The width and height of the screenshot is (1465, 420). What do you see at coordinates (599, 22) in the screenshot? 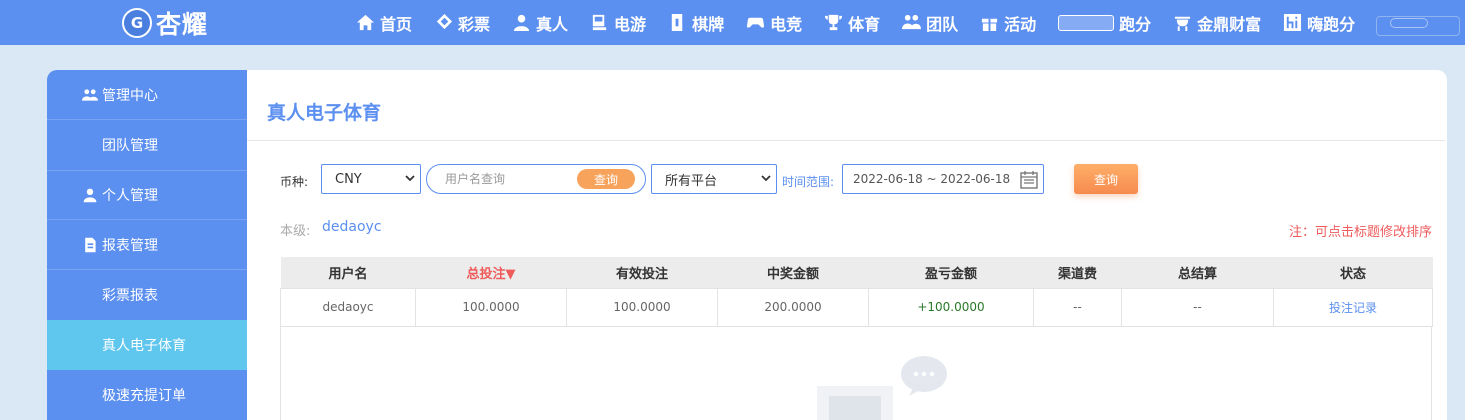
I see `arcade-icon` at bounding box center [599, 22].